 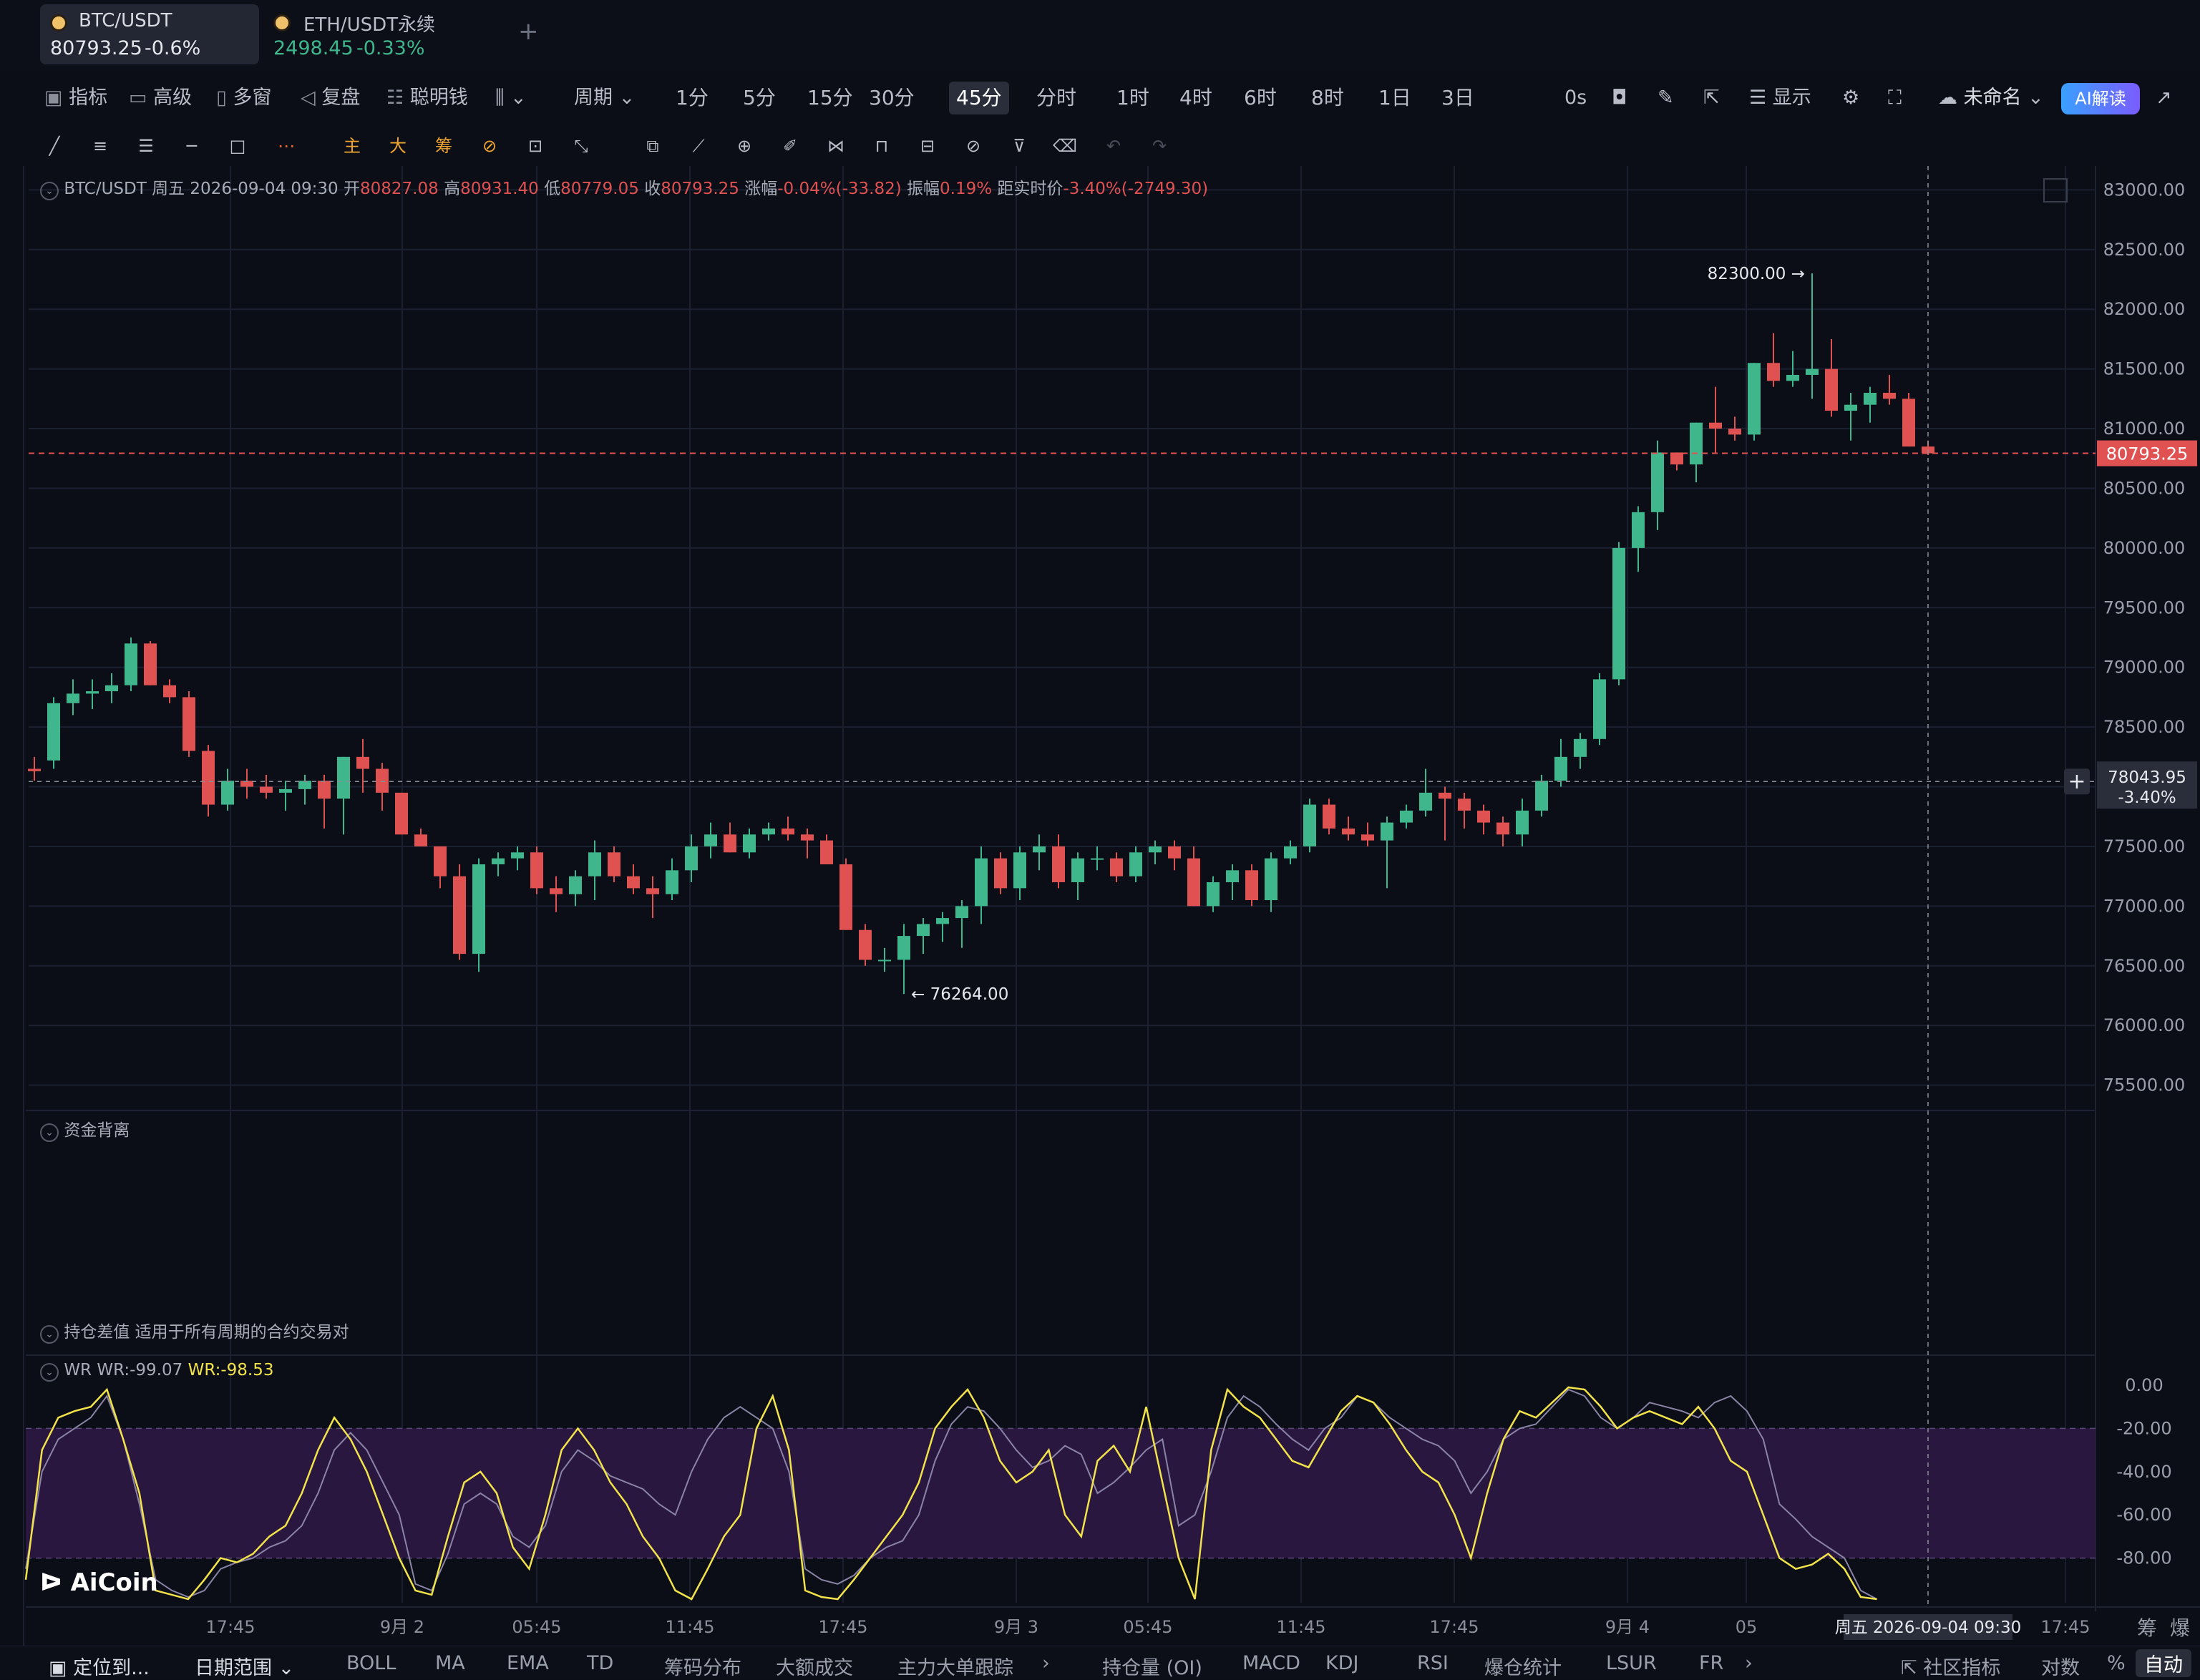 I want to click on copy-icon: ⧉, so click(x=652, y=146).